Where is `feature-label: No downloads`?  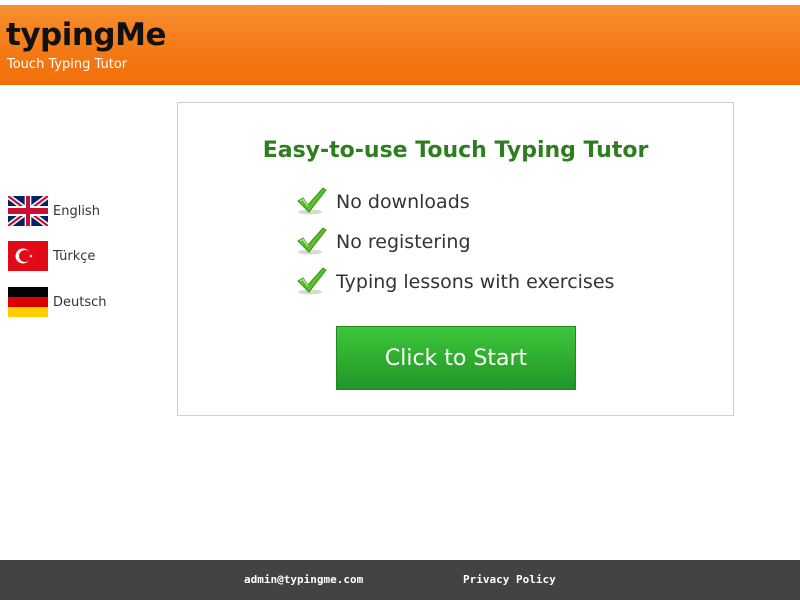
feature-label: No downloads is located at coordinates (403, 202).